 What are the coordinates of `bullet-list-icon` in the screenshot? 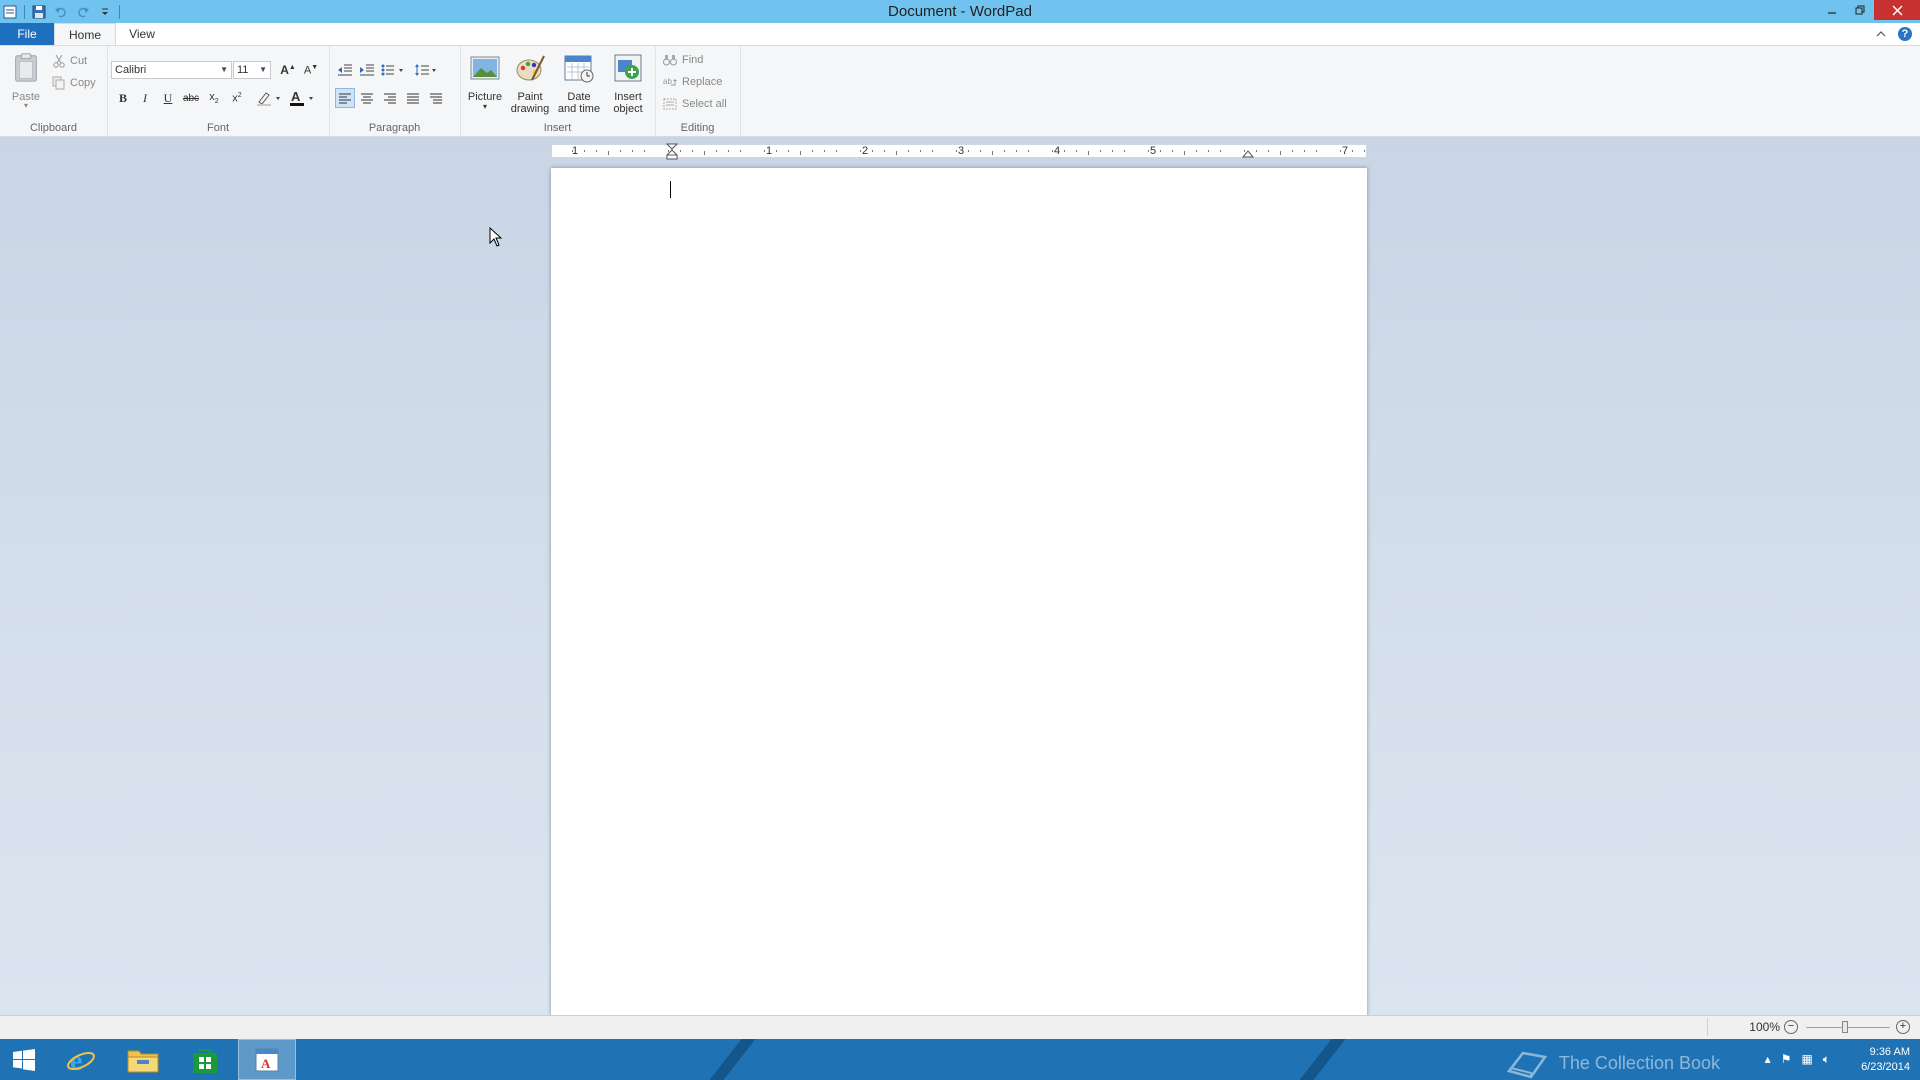 It's located at (392, 70).